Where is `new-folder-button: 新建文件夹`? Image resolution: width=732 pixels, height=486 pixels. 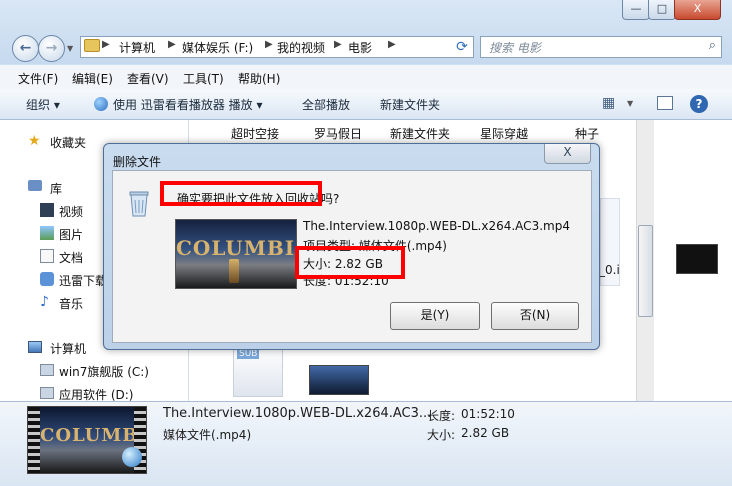 new-folder-button: 新建文件夹 is located at coordinates (410, 104).